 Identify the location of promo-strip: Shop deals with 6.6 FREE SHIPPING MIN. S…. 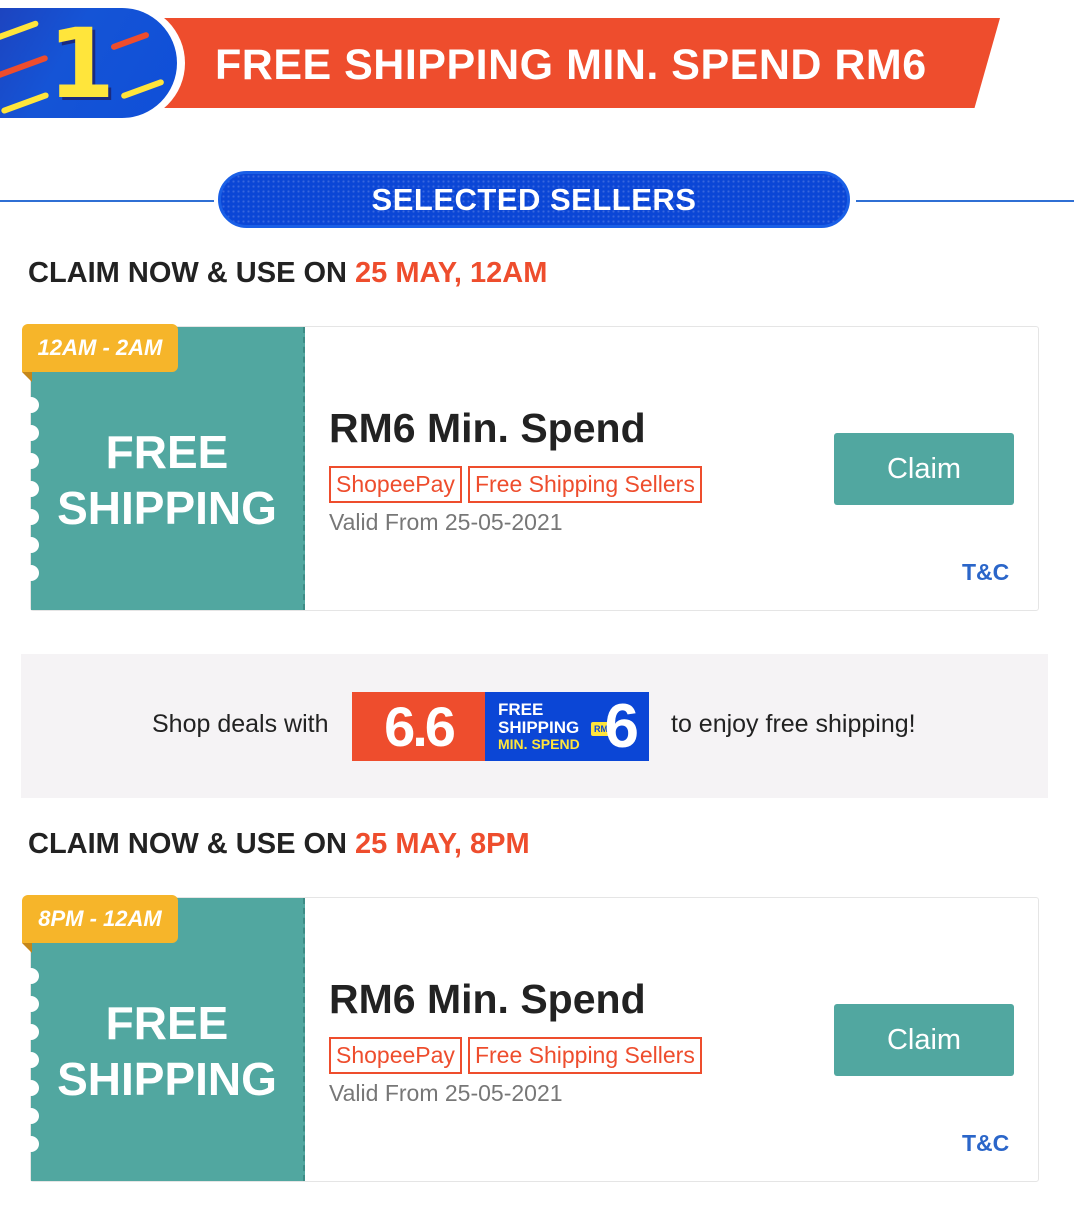
(534, 726).